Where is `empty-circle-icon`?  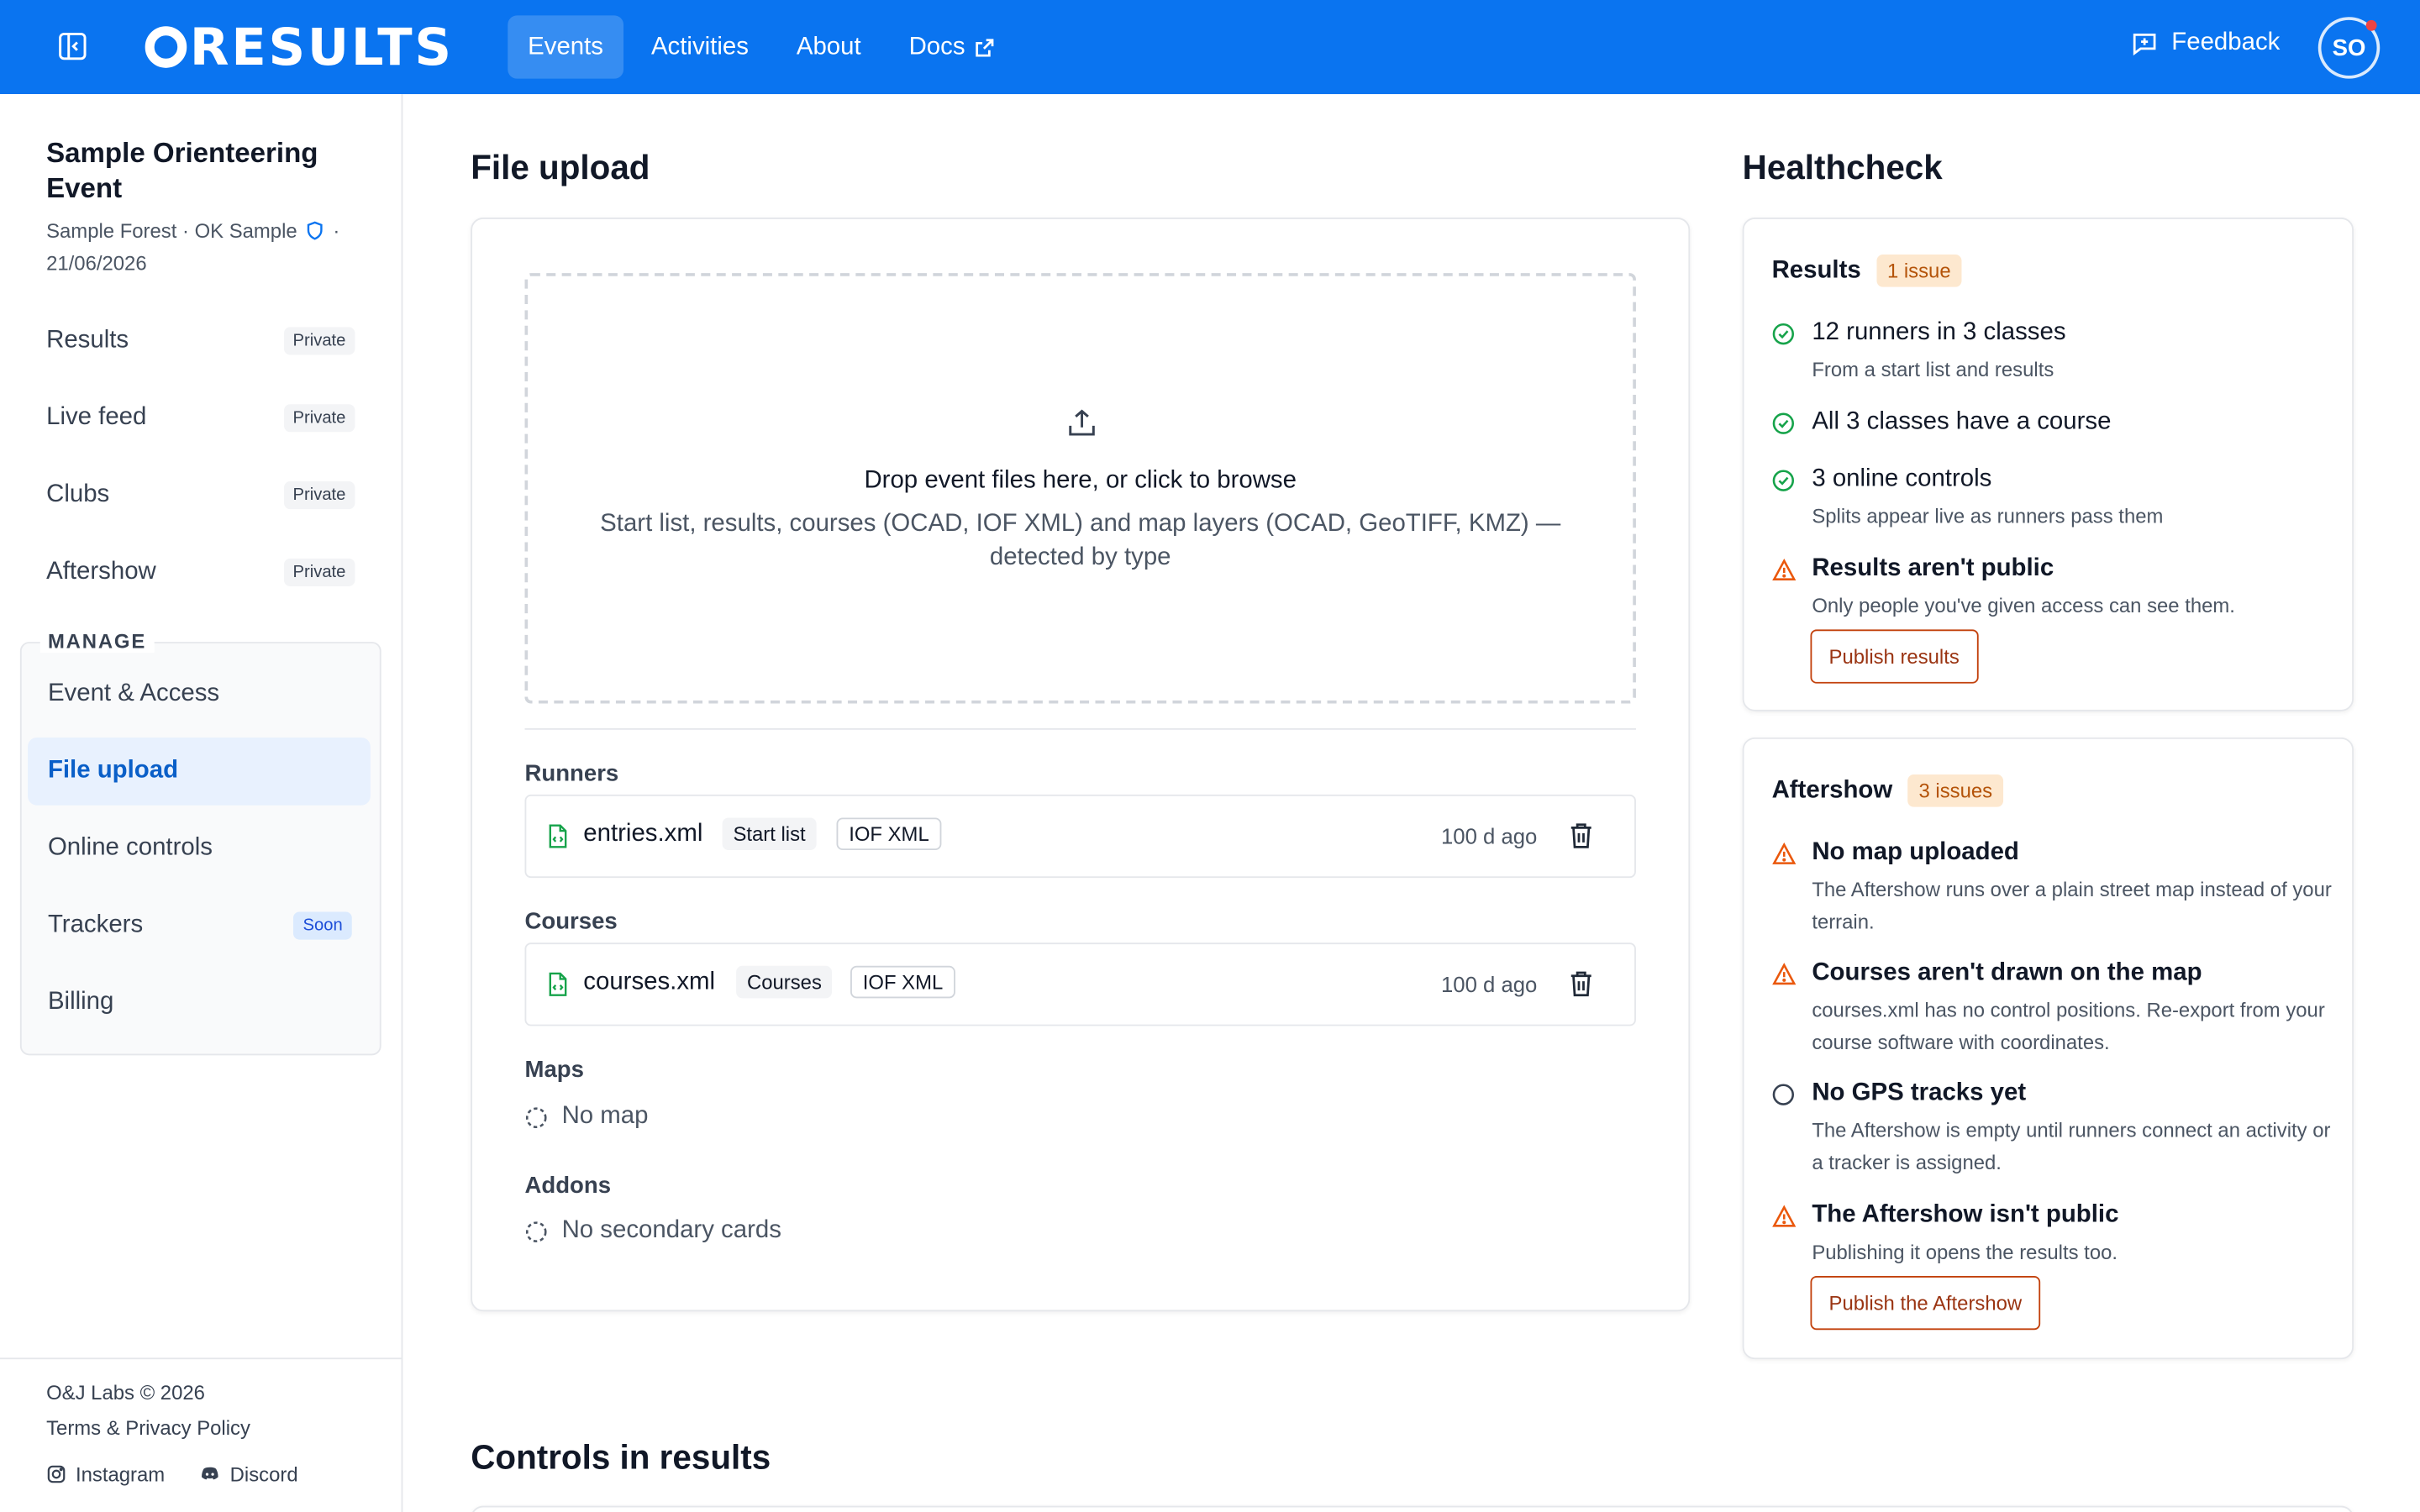
empty-circle-icon is located at coordinates (1784, 1094).